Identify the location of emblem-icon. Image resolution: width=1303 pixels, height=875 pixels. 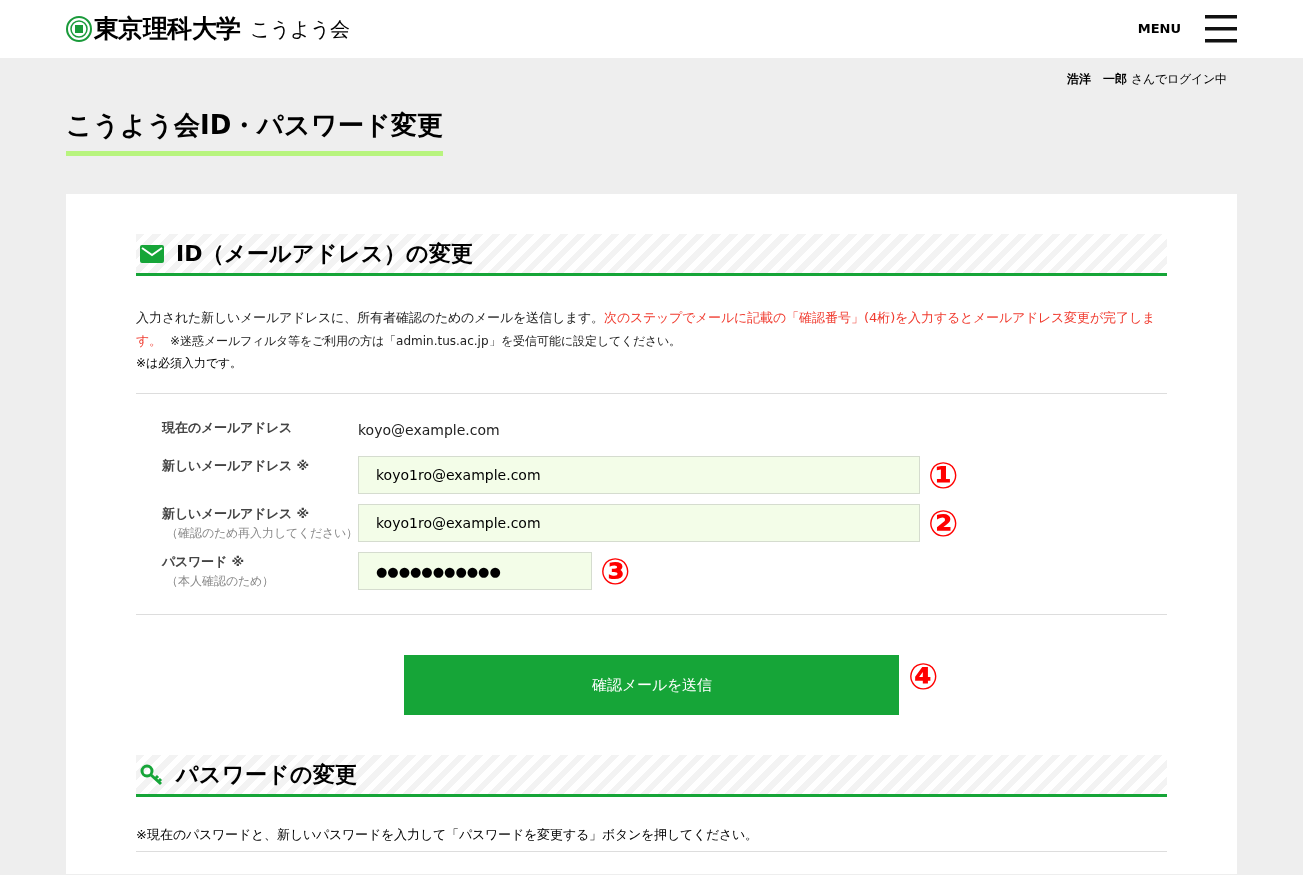
(79, 29).